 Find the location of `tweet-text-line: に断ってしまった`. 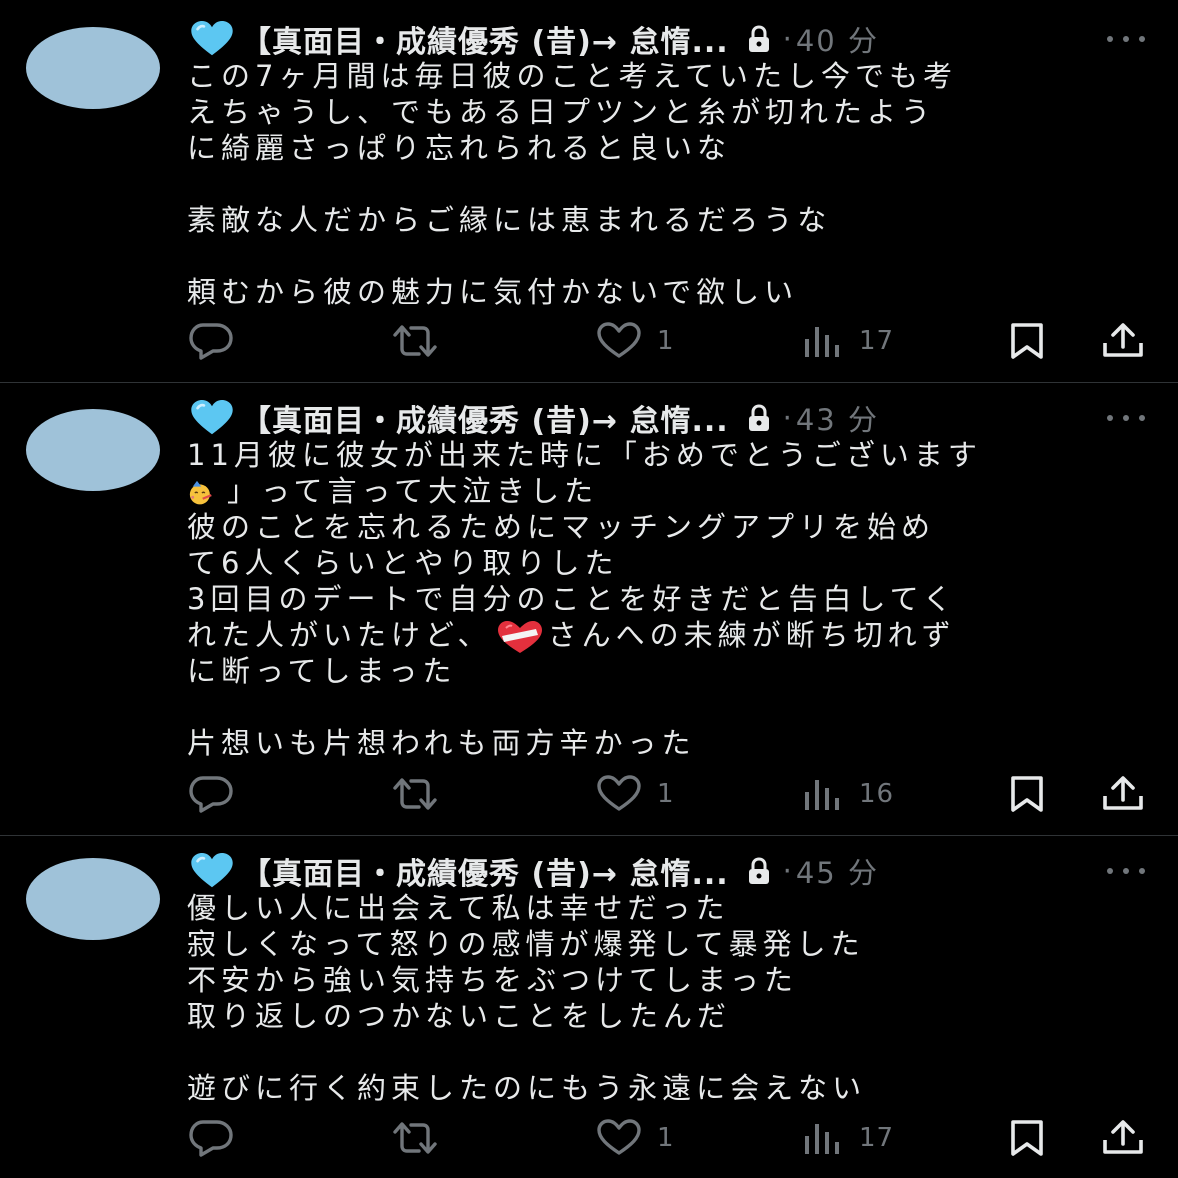

tweet-text-line: に断ってしまった is located at coordinates (322, 671).